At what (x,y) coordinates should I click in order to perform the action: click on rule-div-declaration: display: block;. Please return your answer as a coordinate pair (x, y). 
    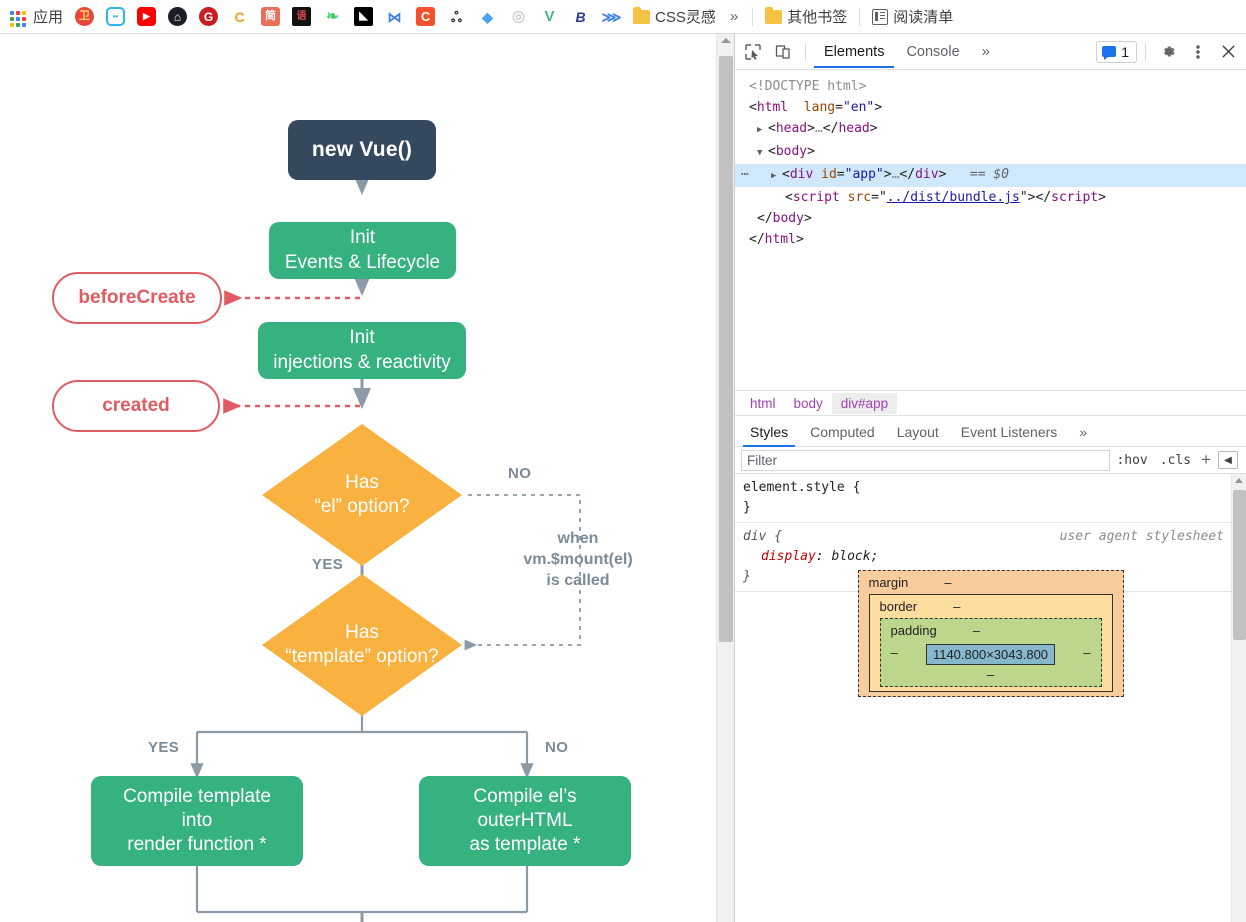
    Looking at the image, I should click on (990, 557).